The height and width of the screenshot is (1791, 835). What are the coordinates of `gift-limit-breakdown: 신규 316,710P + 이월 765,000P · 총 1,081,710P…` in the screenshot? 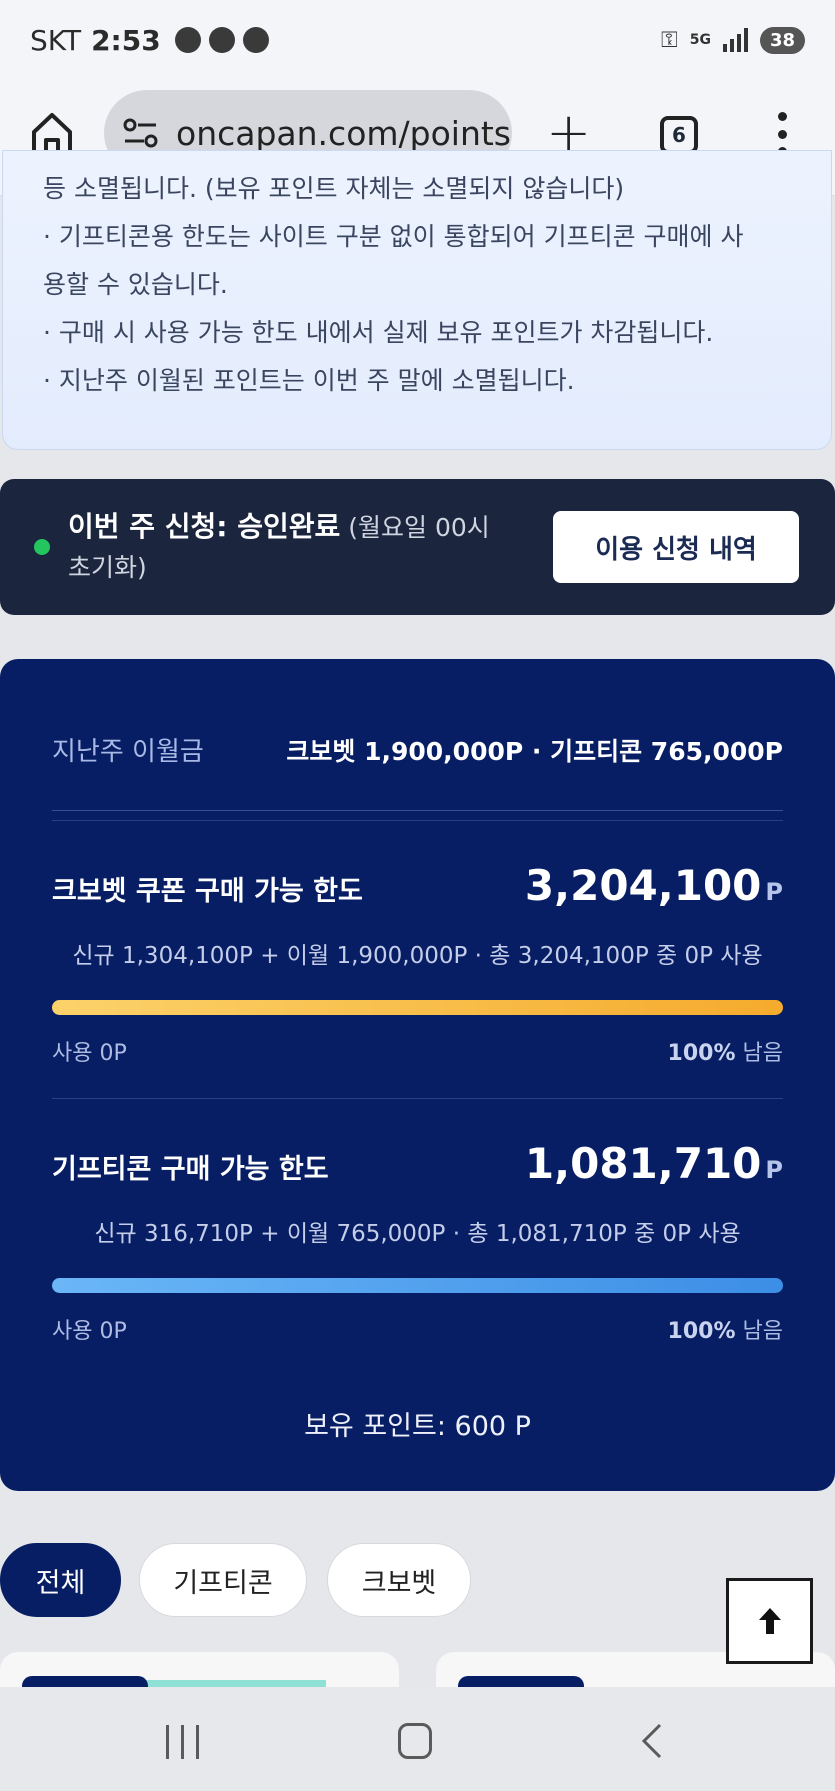 It's located at (417, 1234).